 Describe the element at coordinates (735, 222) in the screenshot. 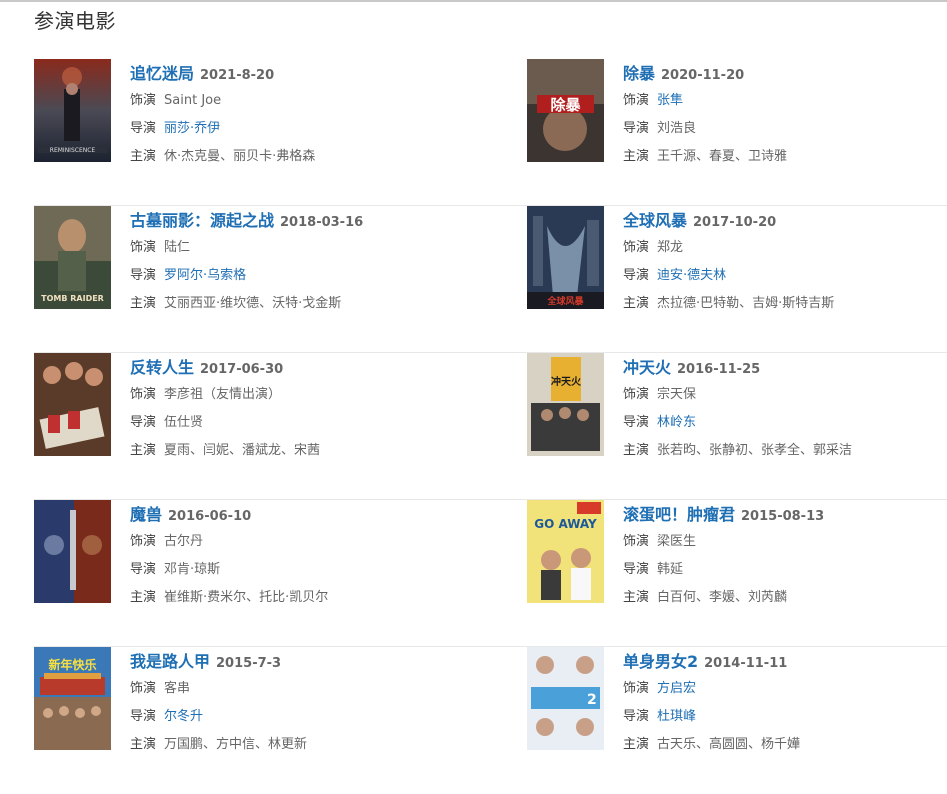

I see `release-date: 2017-10-20` at that location.